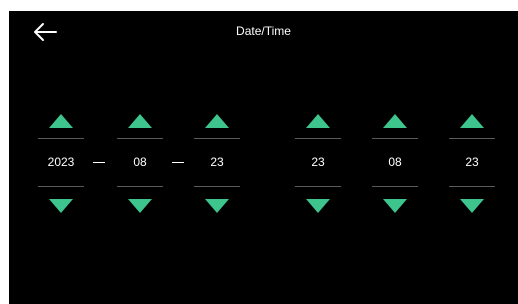 The image size is (518, 304). Describe the element at coordinates (140, 206) in the screenshot. I see `month-decrement-button` at that location.